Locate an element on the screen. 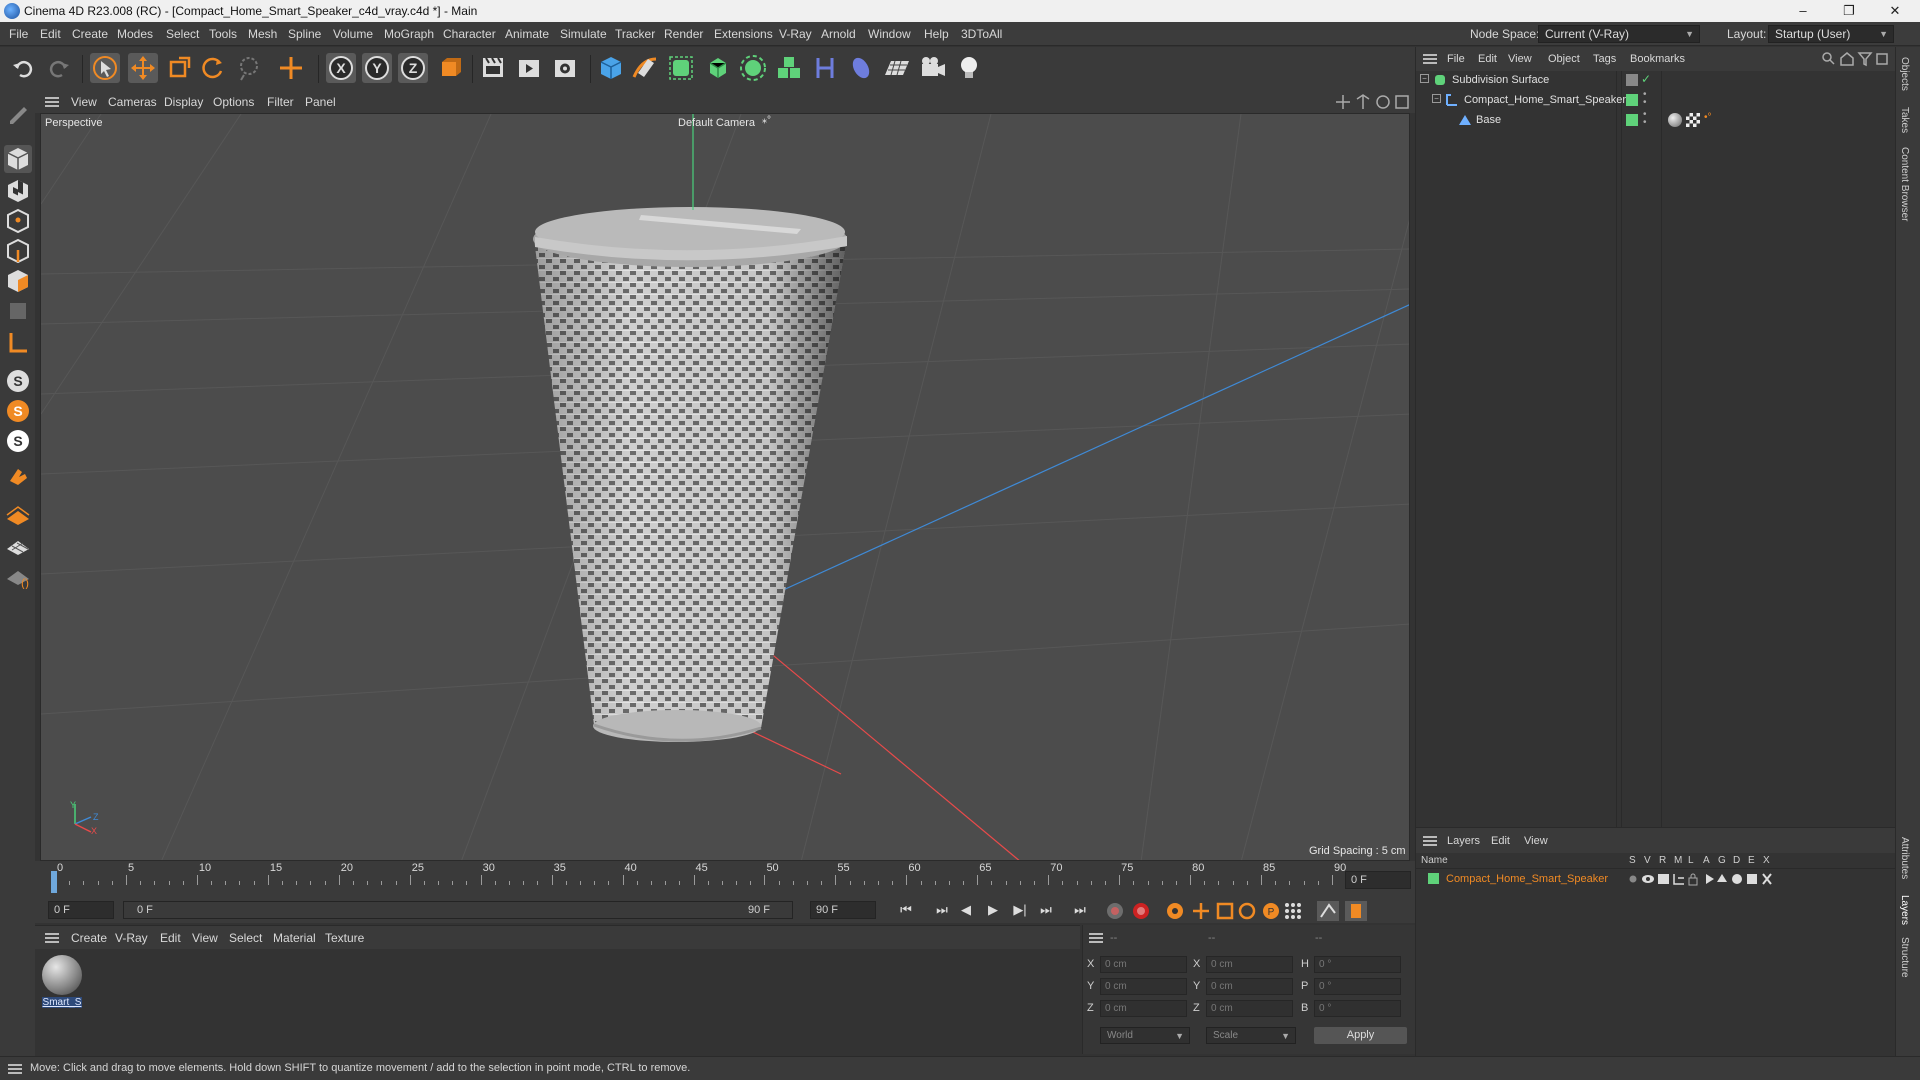  viewport-menu-options: Options is located at coordinates (233, 102).